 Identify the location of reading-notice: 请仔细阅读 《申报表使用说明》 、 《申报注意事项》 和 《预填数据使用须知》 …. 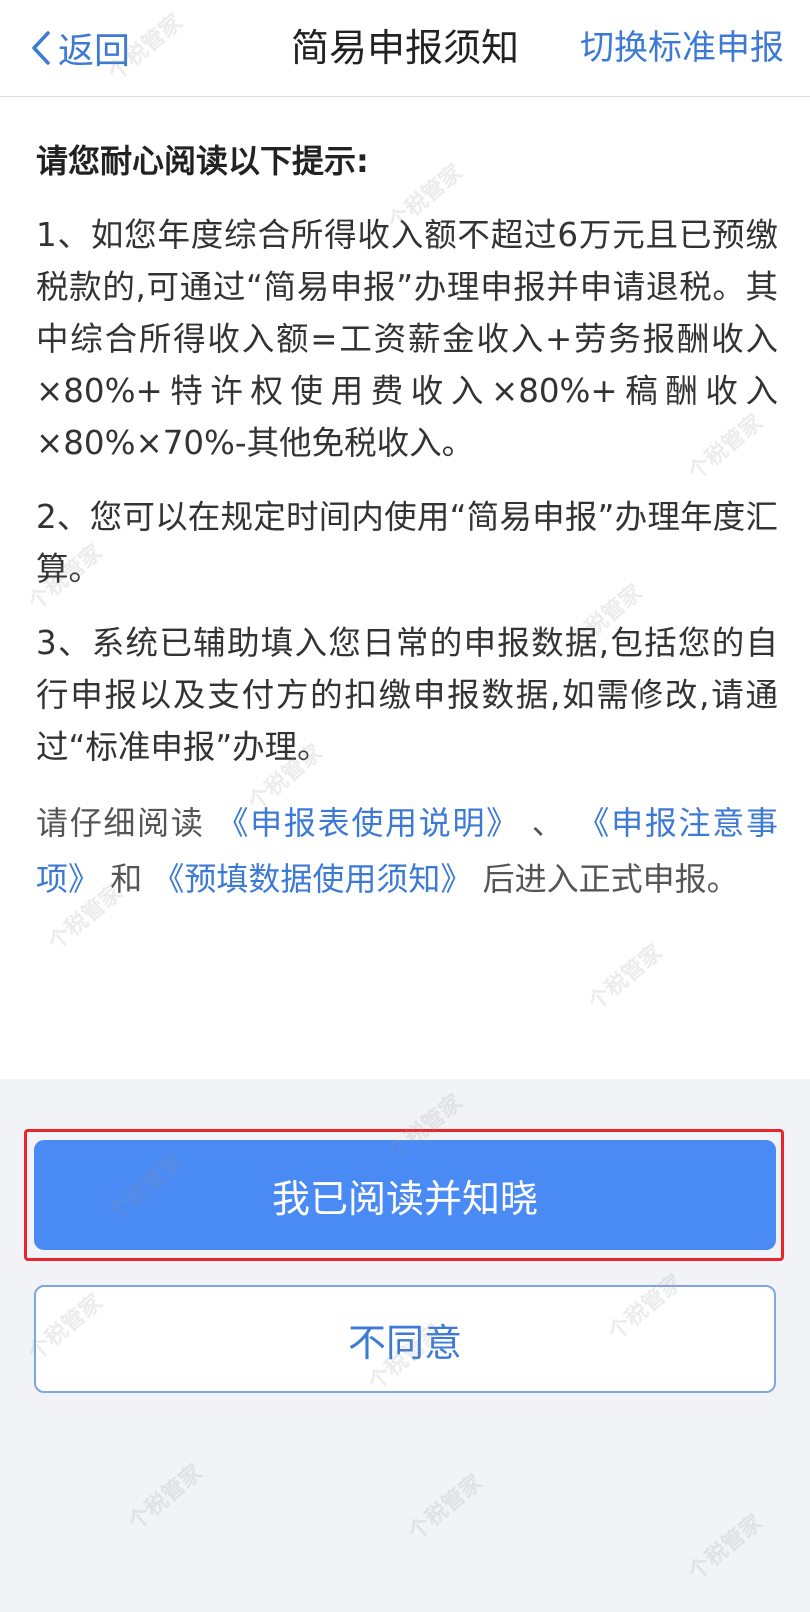
(407, 851).